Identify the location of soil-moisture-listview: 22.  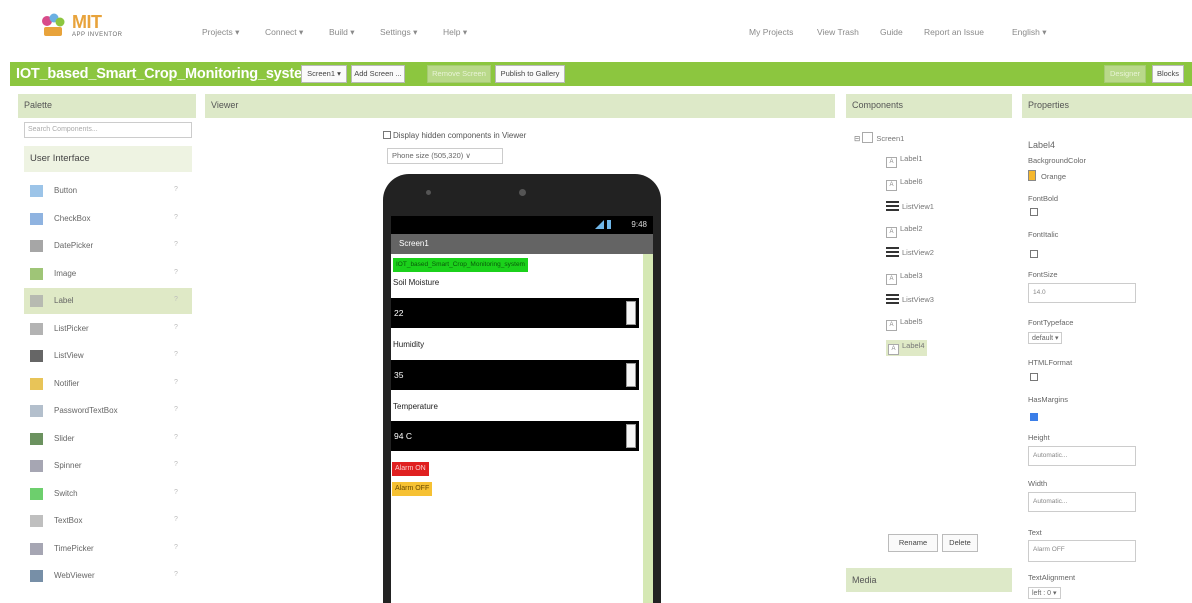
(515, 313).